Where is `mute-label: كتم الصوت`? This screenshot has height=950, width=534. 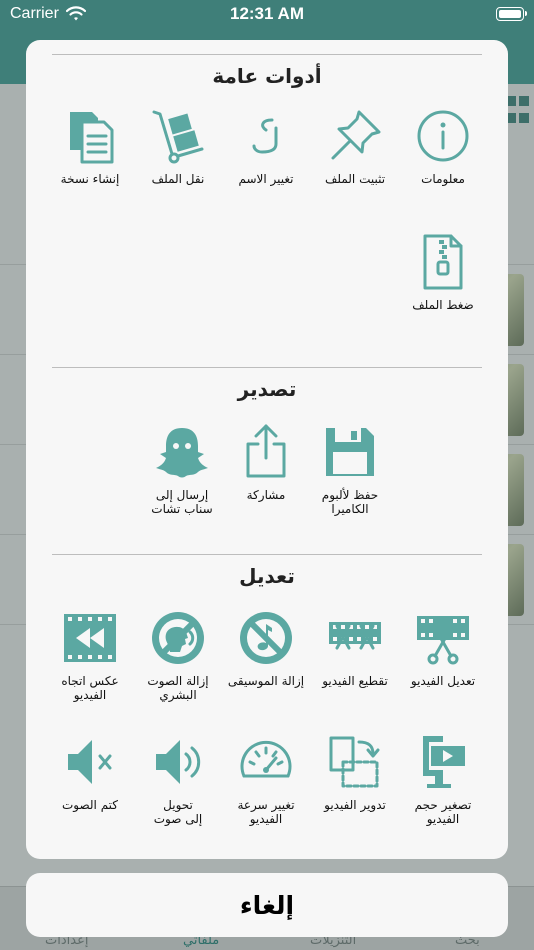 mute-label: كتم الصوت is located at coordinates (90, 805).